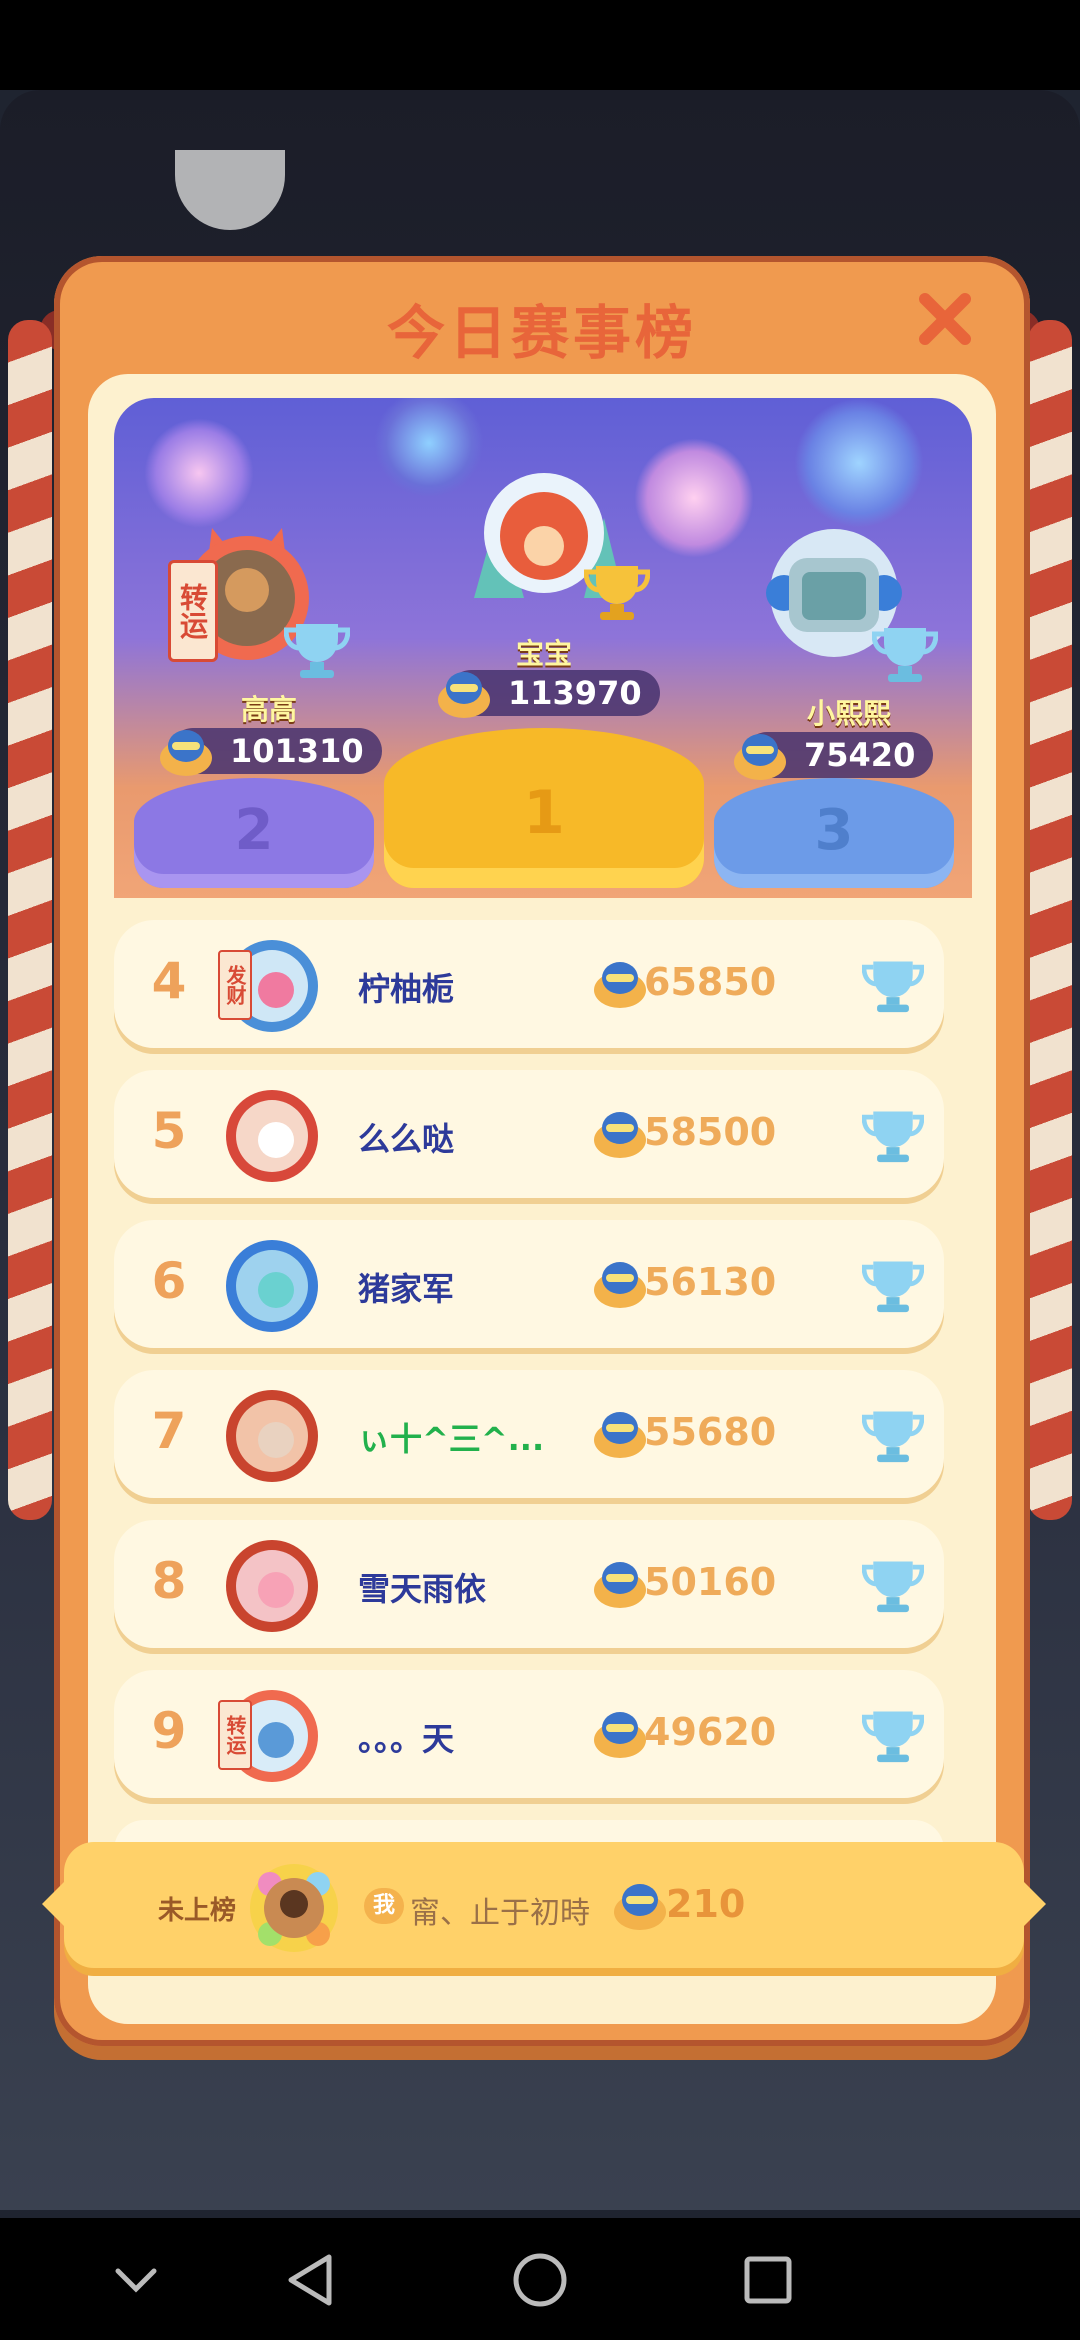 This screenshot has width=1080, height=2340. I want to click on podium-3-number: 3, so click(834, 830).